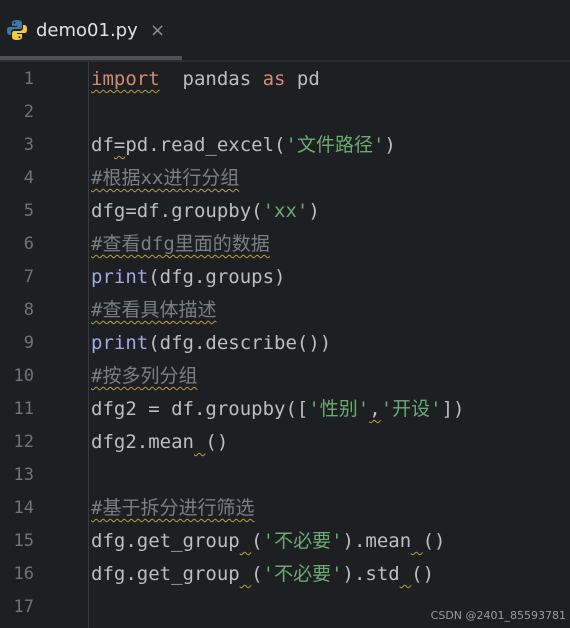 The height and width of the screenshot is (628, 570). What do you see at coordinates (23, 607) in the screenshot?
I see `line-number: 17` at bounding box center [23, 607].